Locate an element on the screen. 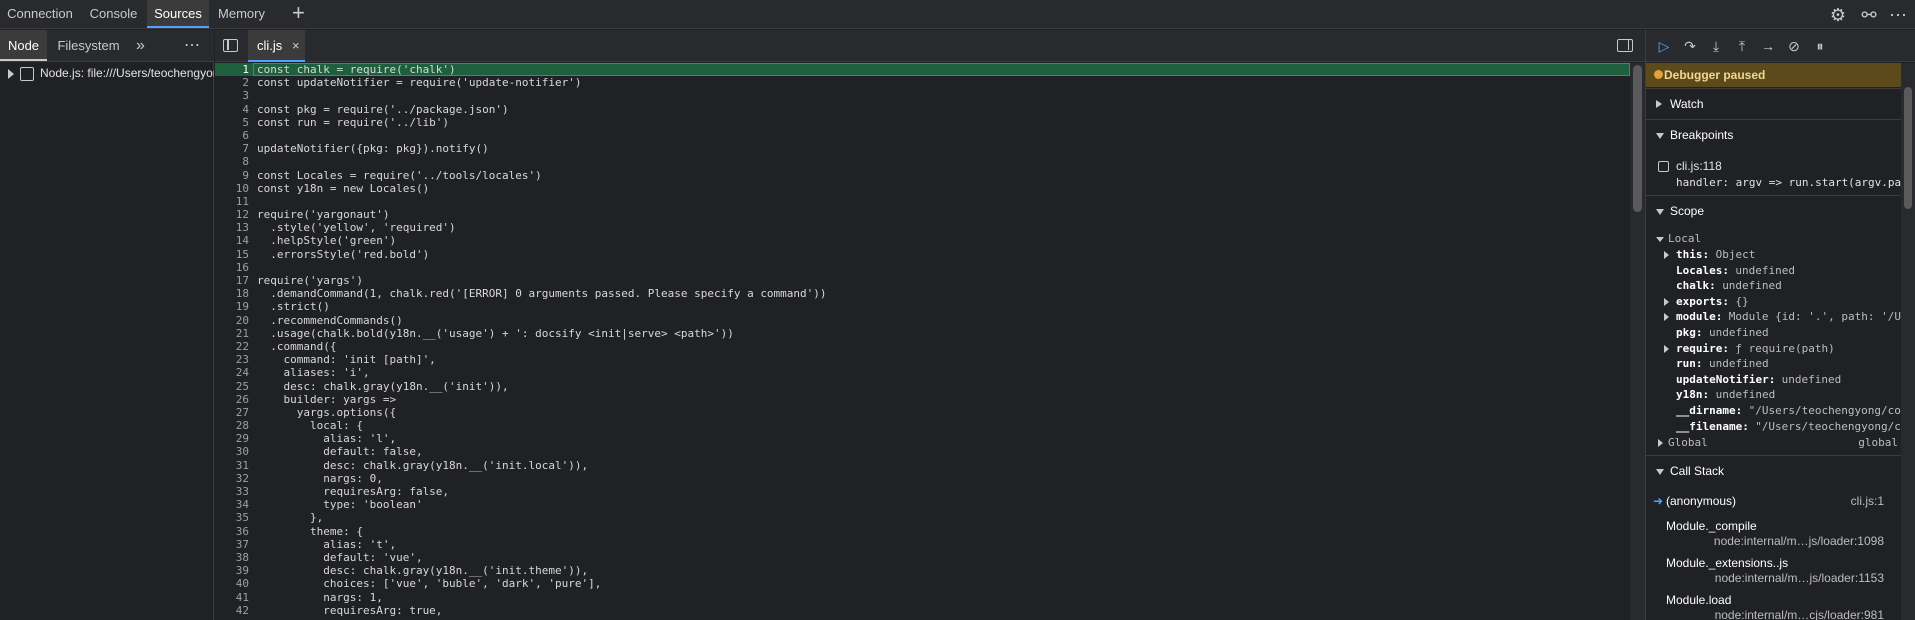  code-line: 41 nargs: 1, is located at coordinates (922, 597).